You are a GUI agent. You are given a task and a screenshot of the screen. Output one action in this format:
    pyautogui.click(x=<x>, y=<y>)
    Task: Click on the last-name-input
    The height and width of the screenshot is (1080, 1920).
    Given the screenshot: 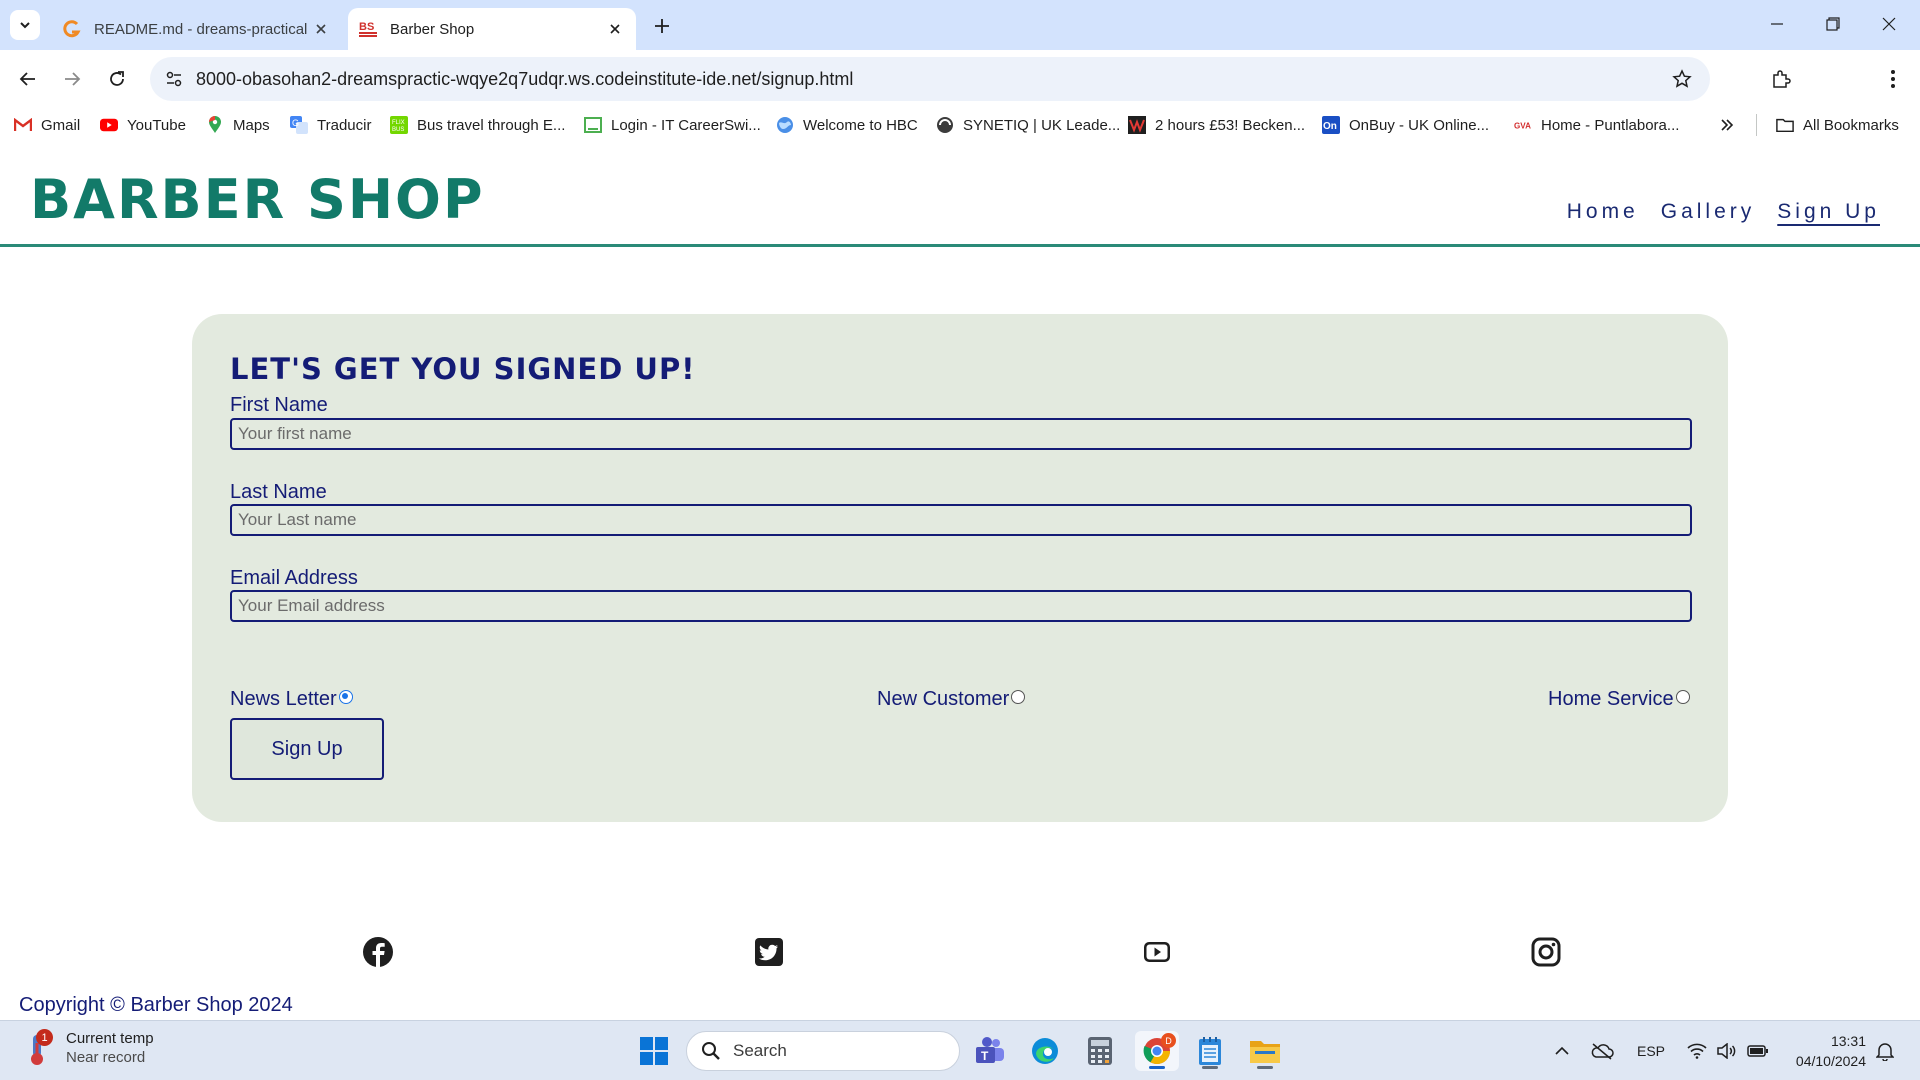 What is the action you would take?
    pyautogui.click(x=961, y=520)
    